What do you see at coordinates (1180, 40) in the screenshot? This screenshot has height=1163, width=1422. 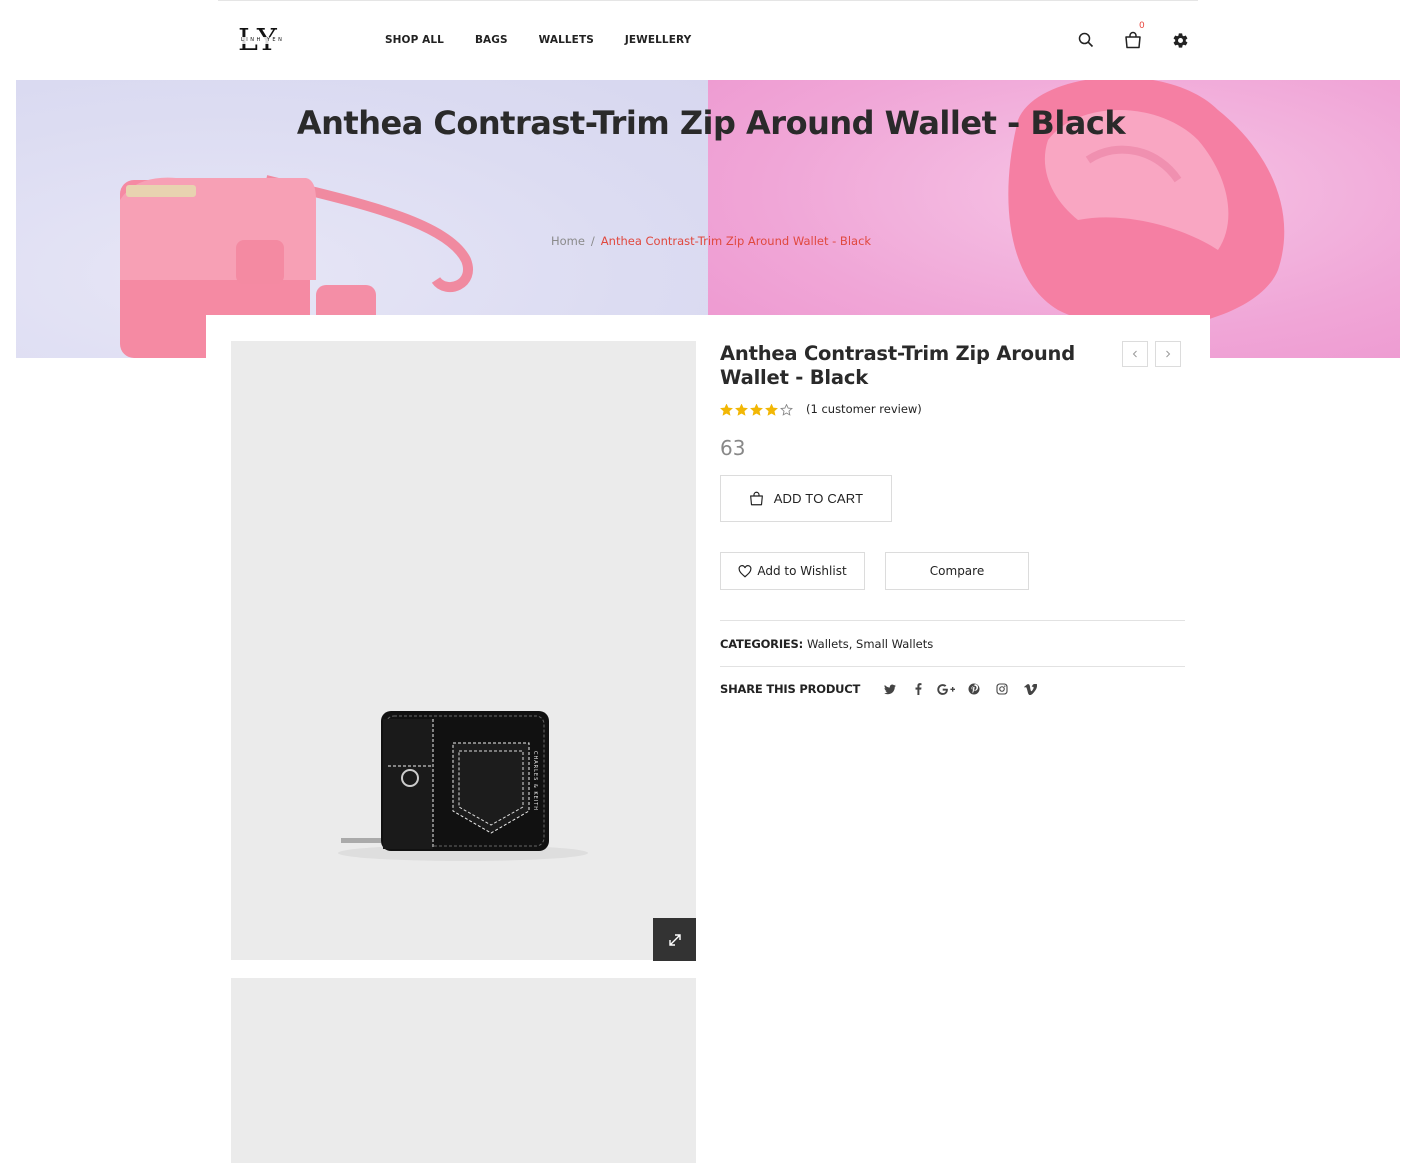 I see `gear-icon` at bounding box center [1180, 40].